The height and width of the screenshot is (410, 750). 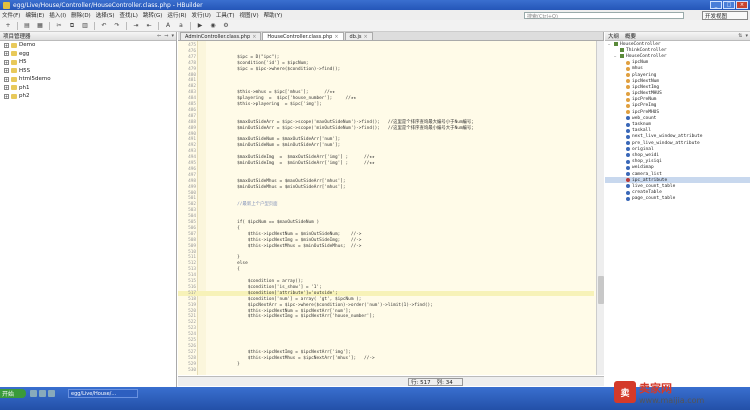 I want to click on code-line: 504, so click(x=386, y=216).